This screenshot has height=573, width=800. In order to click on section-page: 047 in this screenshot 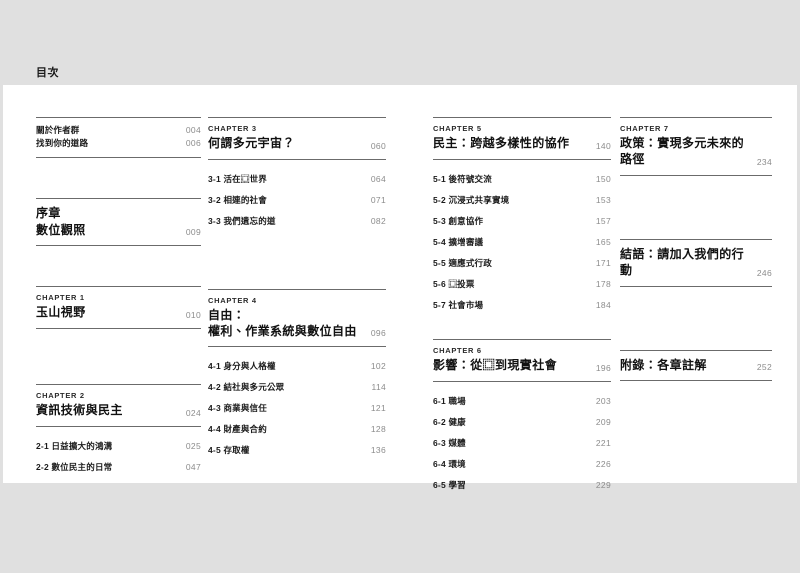, I will do `click(193, 467)`.